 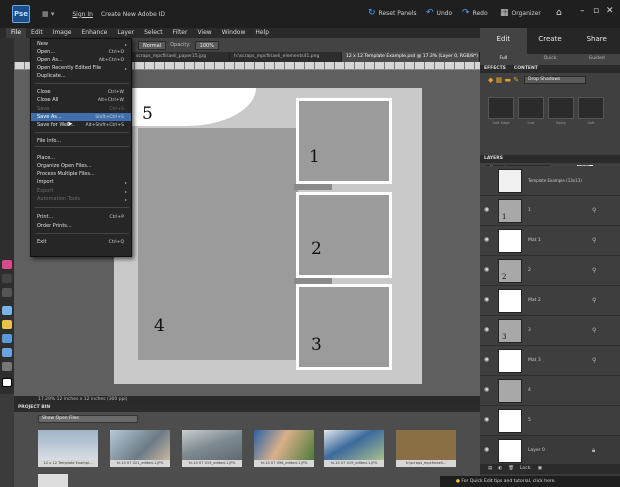 I want to click on redo-button: ↷ Redo, so click(x=475, y=13).